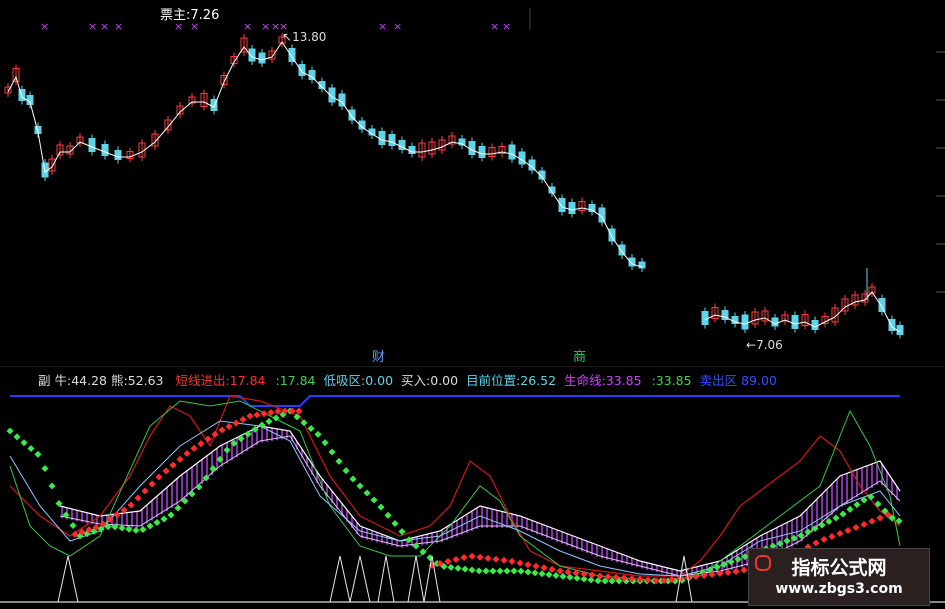 The width and height of the screenshot is (945, 609). I want to click on buy-label: 买入:, so click(416, 380).